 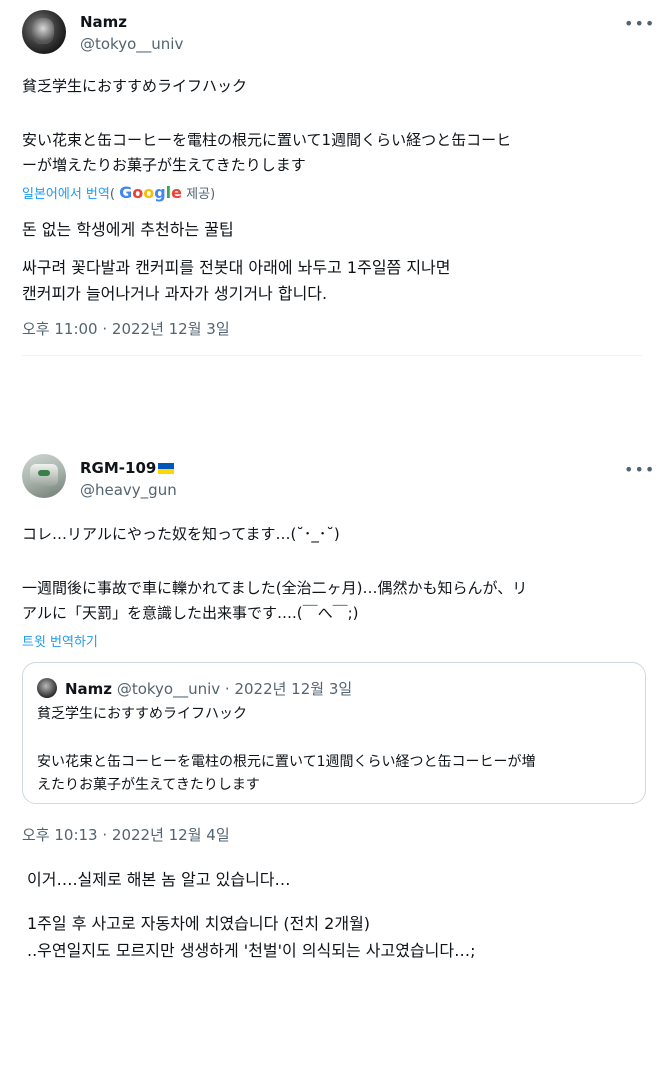 I want to click on quoted-text-line: 貧乏学生におすすめライフハック, so click(x=142, y=714).